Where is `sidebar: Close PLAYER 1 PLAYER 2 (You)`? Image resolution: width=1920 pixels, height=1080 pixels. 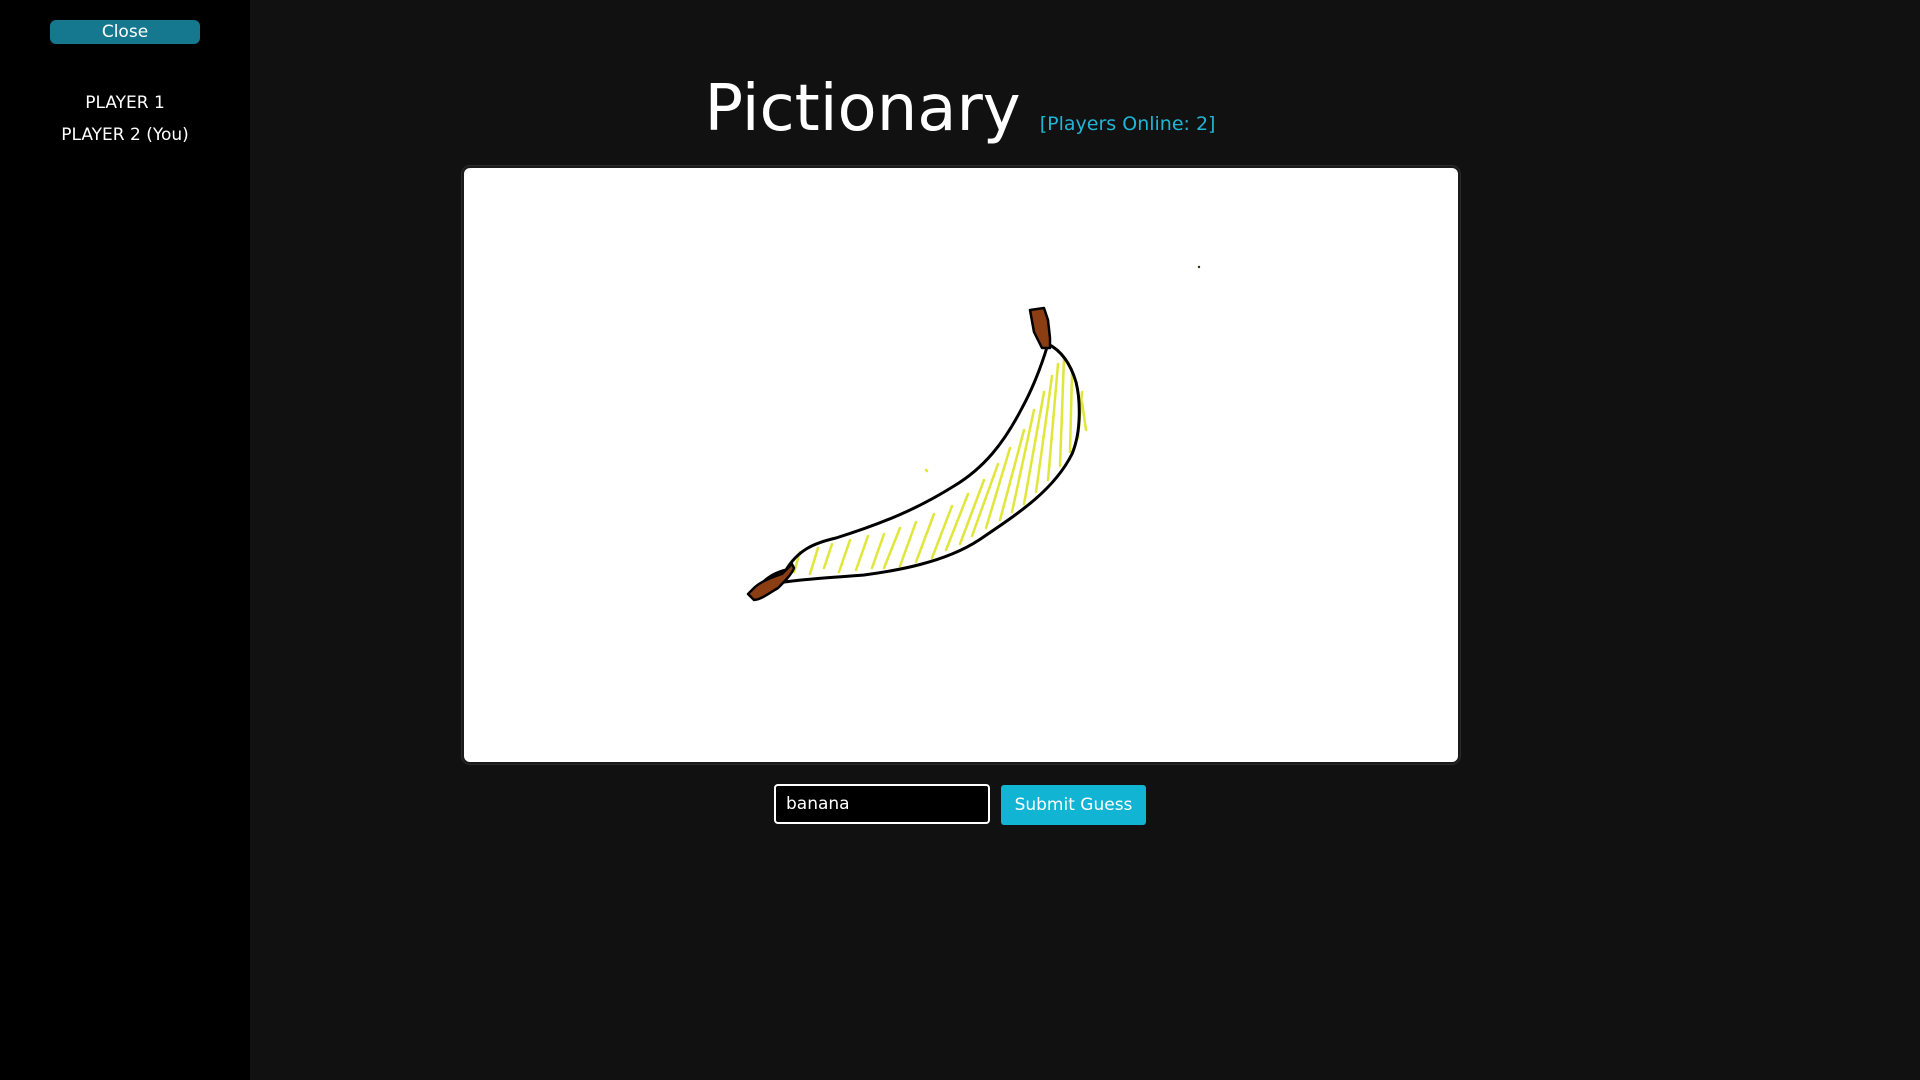 sidebar: Close PLAYER 1 PLAYER 2 (You) is located at coordinates (125, 540).